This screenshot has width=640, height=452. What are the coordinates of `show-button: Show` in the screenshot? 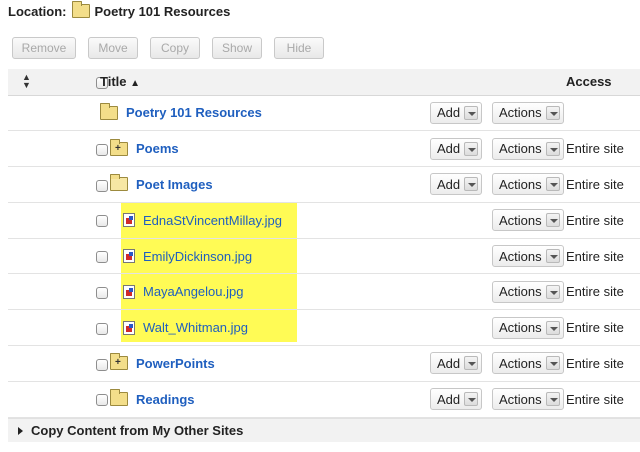 It's located at (237, 48).